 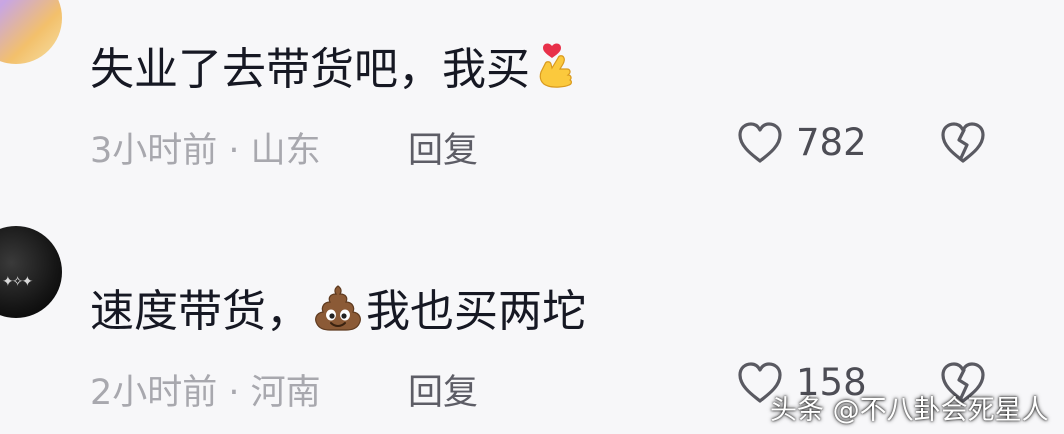 What do you see at coordinates (909, 410) in the screenshot?
I see `watermark: 头条 @不八卦会死星人` at bounding box center [909, 410].